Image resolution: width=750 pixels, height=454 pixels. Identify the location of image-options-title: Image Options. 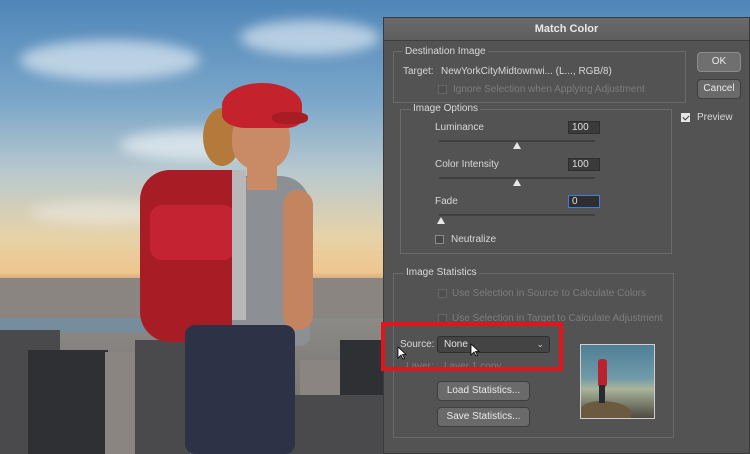
(446, 108).